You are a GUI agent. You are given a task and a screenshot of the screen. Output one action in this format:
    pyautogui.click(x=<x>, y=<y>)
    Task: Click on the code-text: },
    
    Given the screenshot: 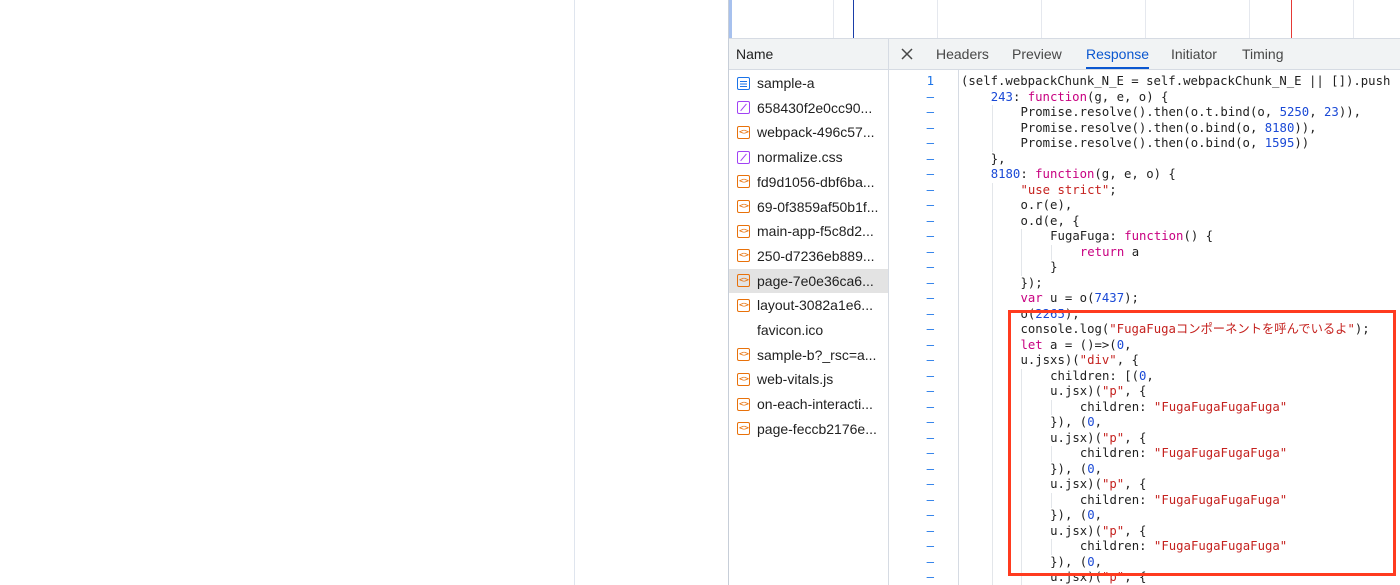 What is the action you would take?
    pyautogui.click(x=998, y=160)
    